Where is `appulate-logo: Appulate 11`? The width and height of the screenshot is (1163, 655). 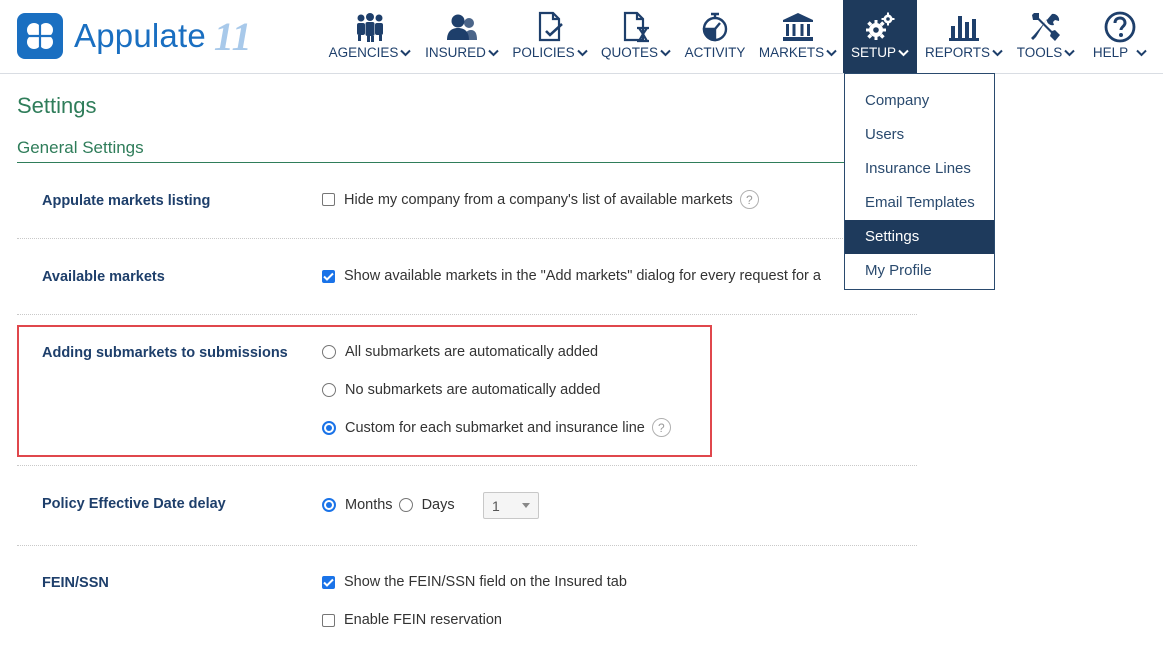
appulate-logo: Appulate 11 is located at coordinates (134, 36).